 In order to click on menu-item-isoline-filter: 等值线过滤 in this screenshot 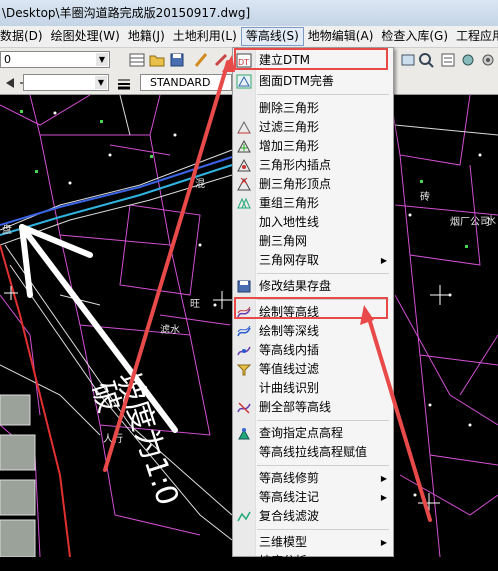, I will do `click(313, 369)`.